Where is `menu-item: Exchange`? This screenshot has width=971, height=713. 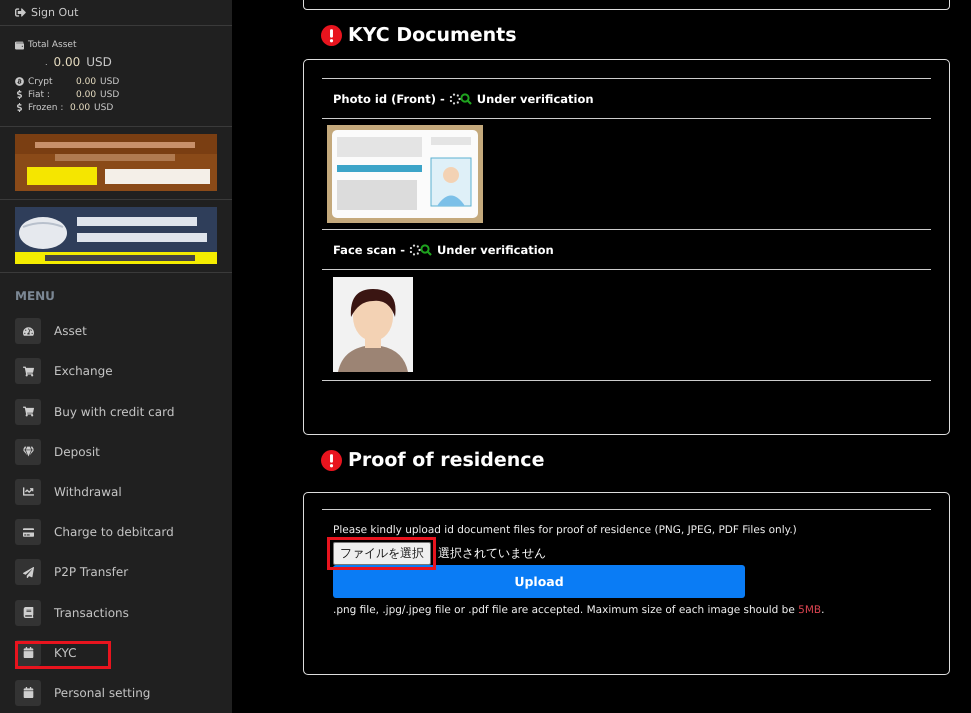 menu-item: Exchange is located at coordinates (116, 371).